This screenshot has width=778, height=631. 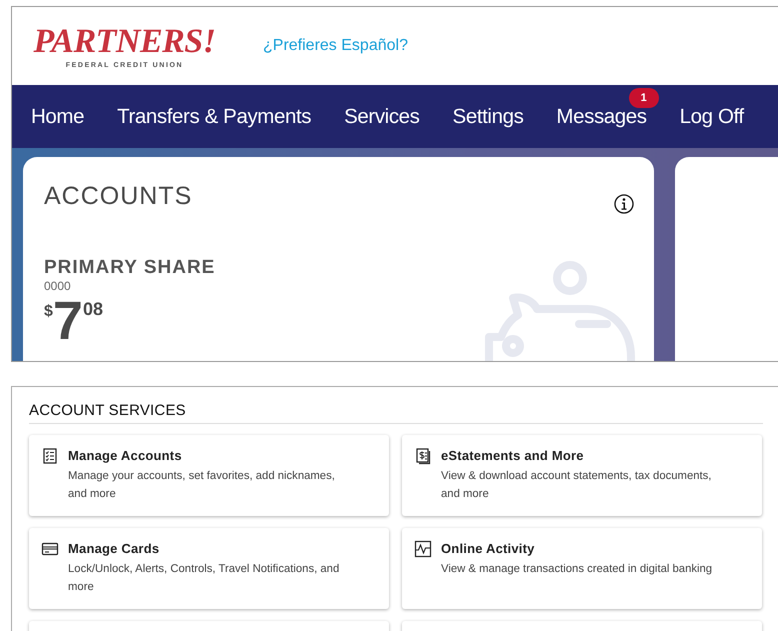 I want to click on credit-card-icon, so click(x=50, y=549).